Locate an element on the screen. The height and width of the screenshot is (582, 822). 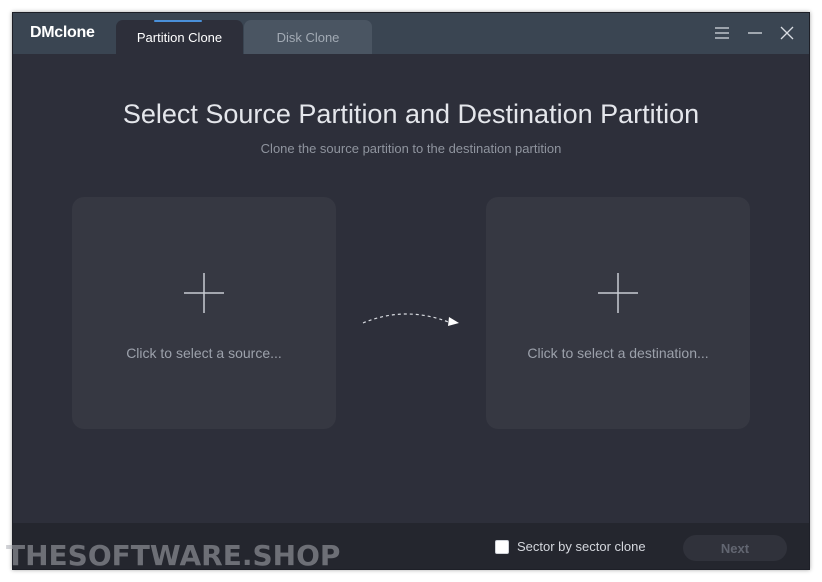
app-logo: DMclone is located at coordinates (62, 32).